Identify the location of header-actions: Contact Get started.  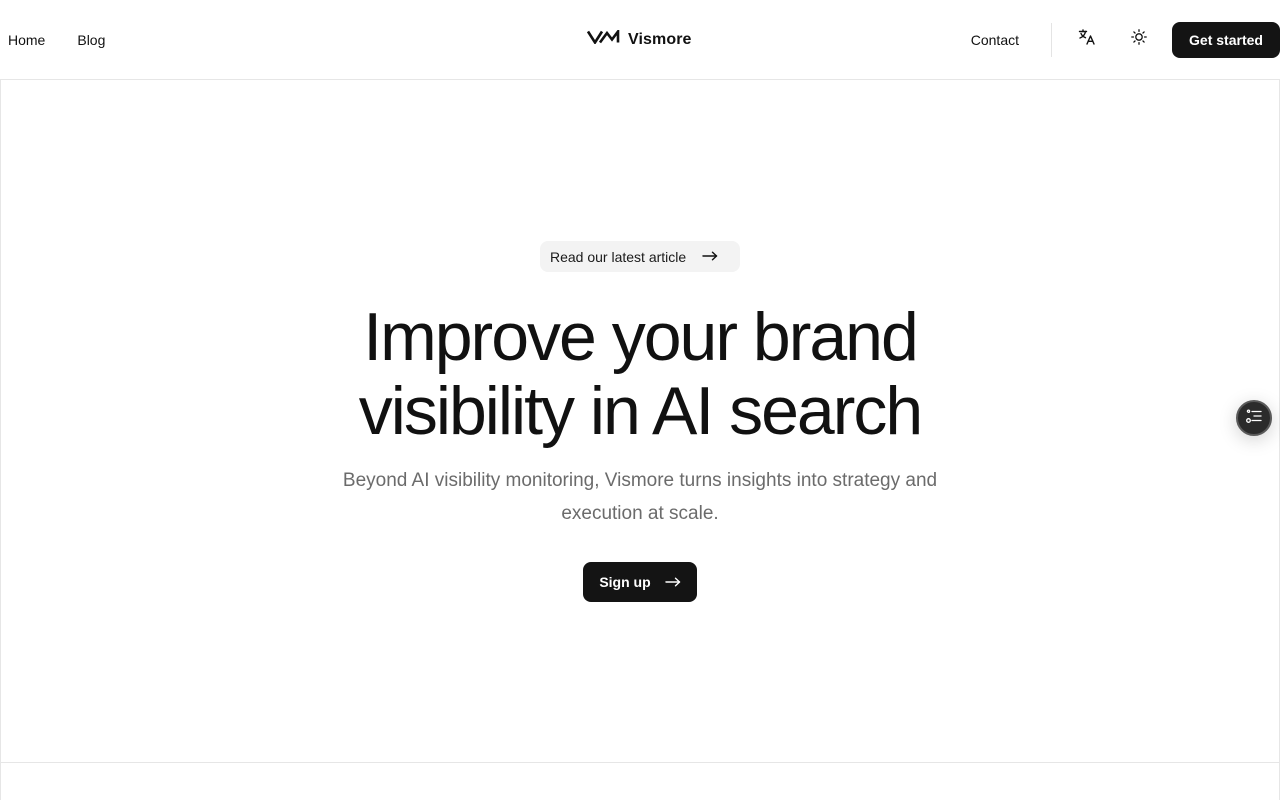
(1125, 39).